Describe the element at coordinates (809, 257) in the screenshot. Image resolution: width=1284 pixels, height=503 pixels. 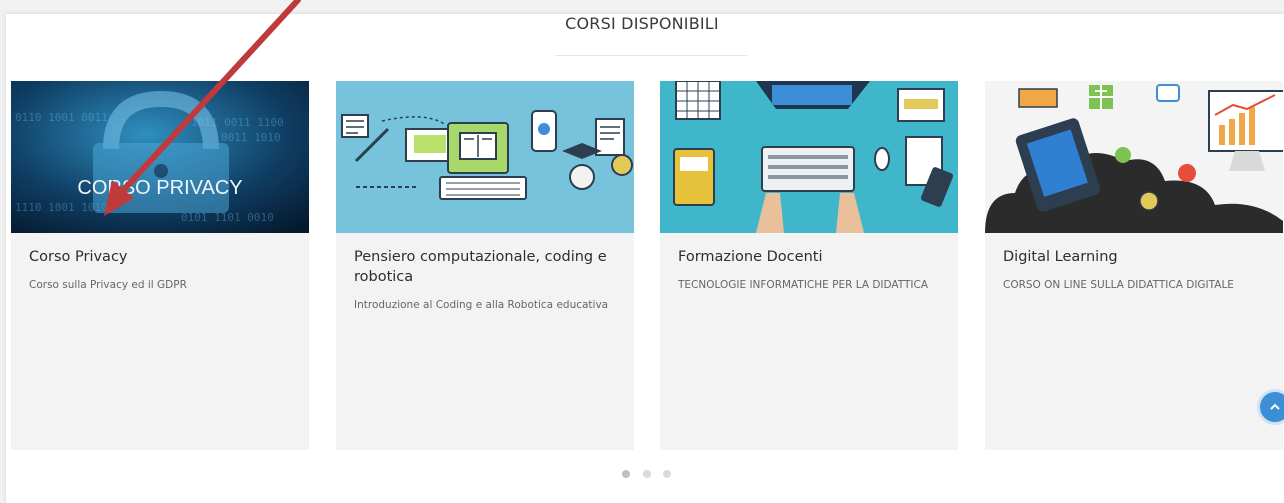
I see `course-title: Formazione Docenti` at that location.